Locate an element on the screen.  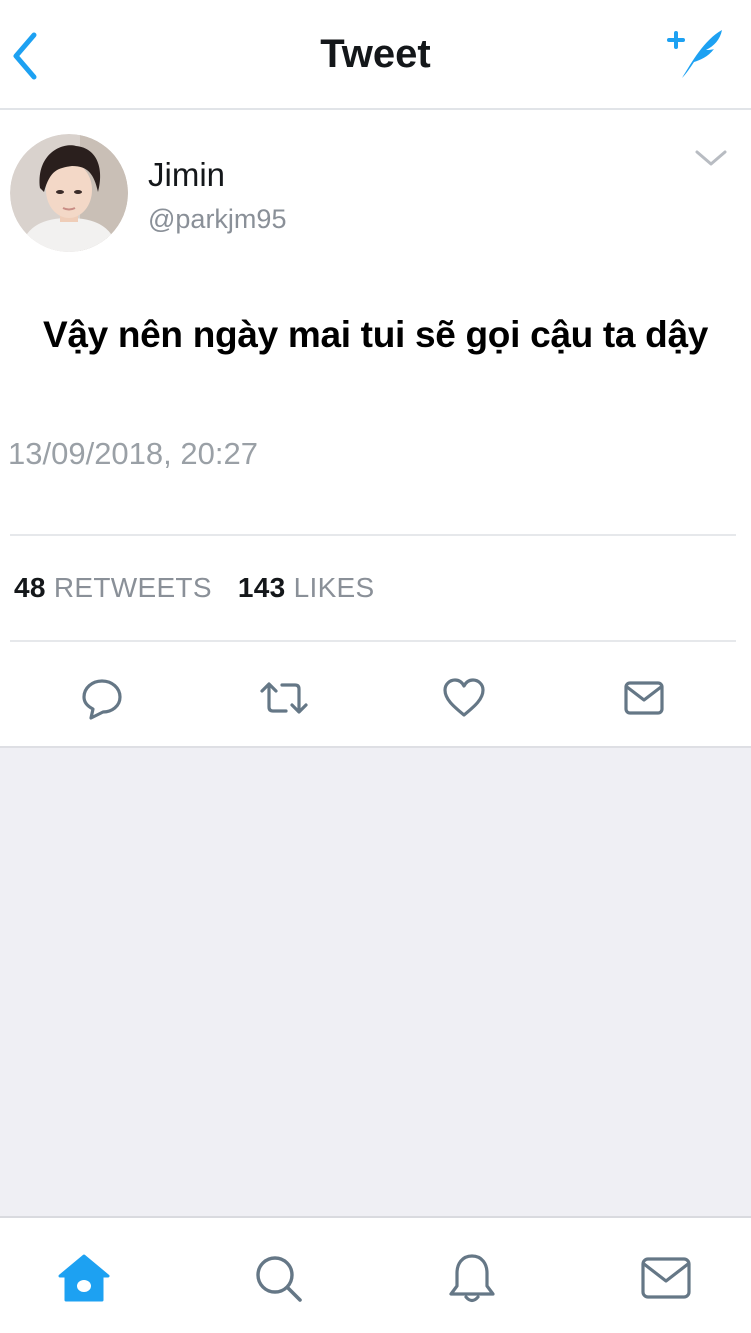
tweet-text: Vậy nên ngày mai tui sẽ gọi cậu ta dậy is located at coordinates (375, 334).